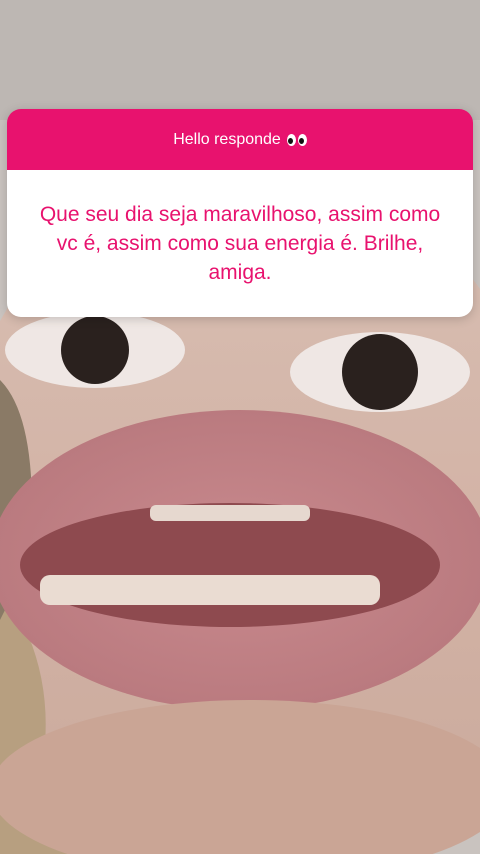 Image resolution: width=480 pixels, height=854 pixels. What do you see at coordinates (227, 139) in the screenshot?
I see `question-sticker-title: Hello responde` at bounding box center [227, 139].